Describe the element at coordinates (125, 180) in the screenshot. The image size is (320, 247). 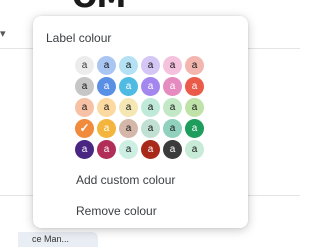
I see `add-custom-colour-button: Add custom colour` at that location.